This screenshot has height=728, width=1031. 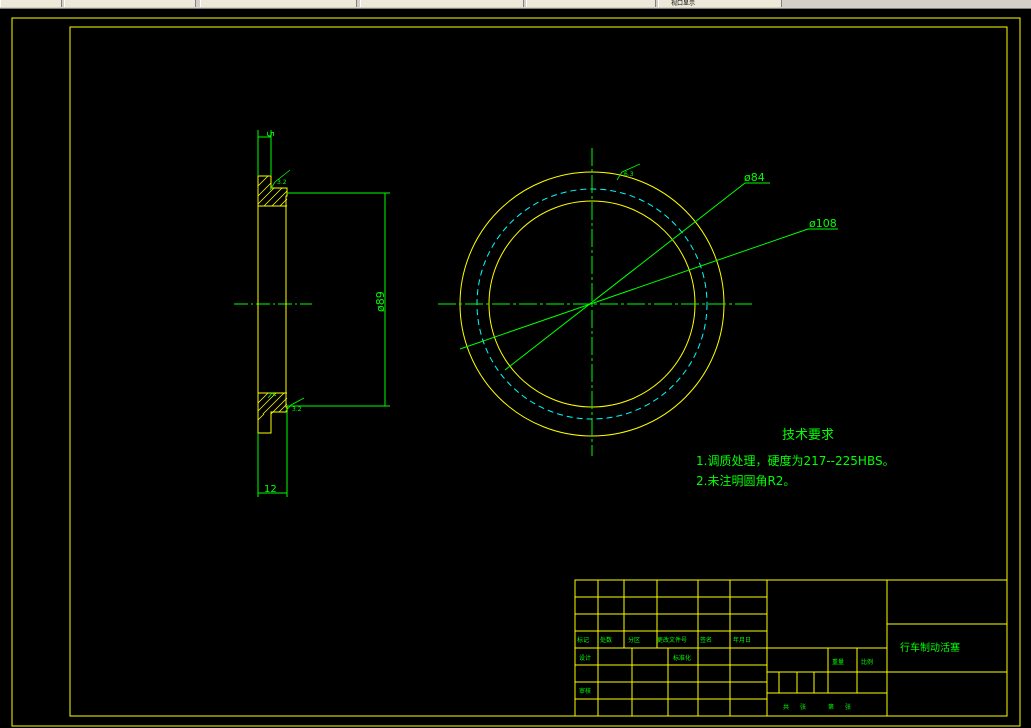 What do you see at coordinates (682, 658) in the screenshot?
I see `tb-standardize: 标准化` at bounding box center [682, 658].